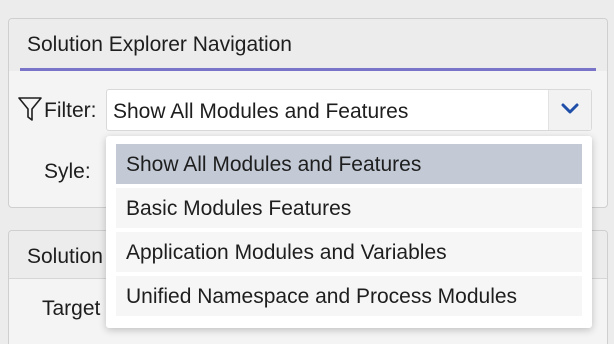  Describe the element at coordinates (308, 45) in the screenshot. I see `panel-header: Solution Explorer Navigation` at that location.